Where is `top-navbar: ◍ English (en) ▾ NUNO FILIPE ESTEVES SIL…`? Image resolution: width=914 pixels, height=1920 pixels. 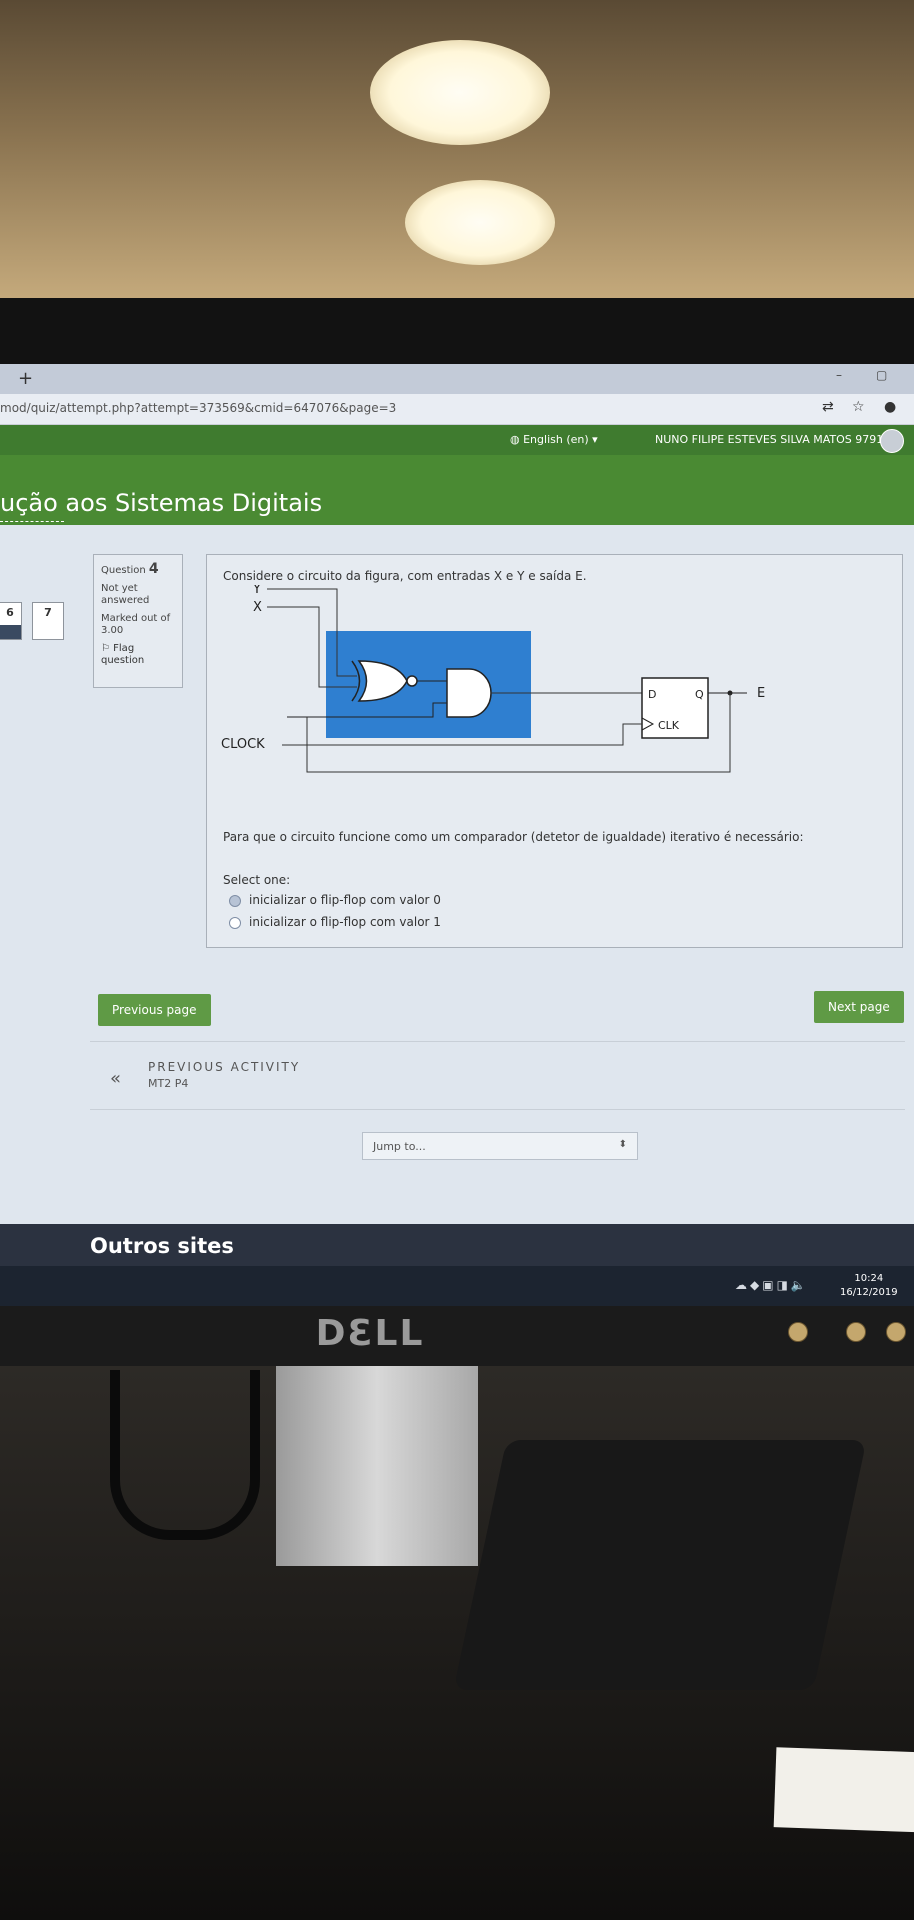
top-navbar: ◍ English (en) ▾ NUNO FILIPE ESTEVES SIL… is located at coordinates (457, 440).